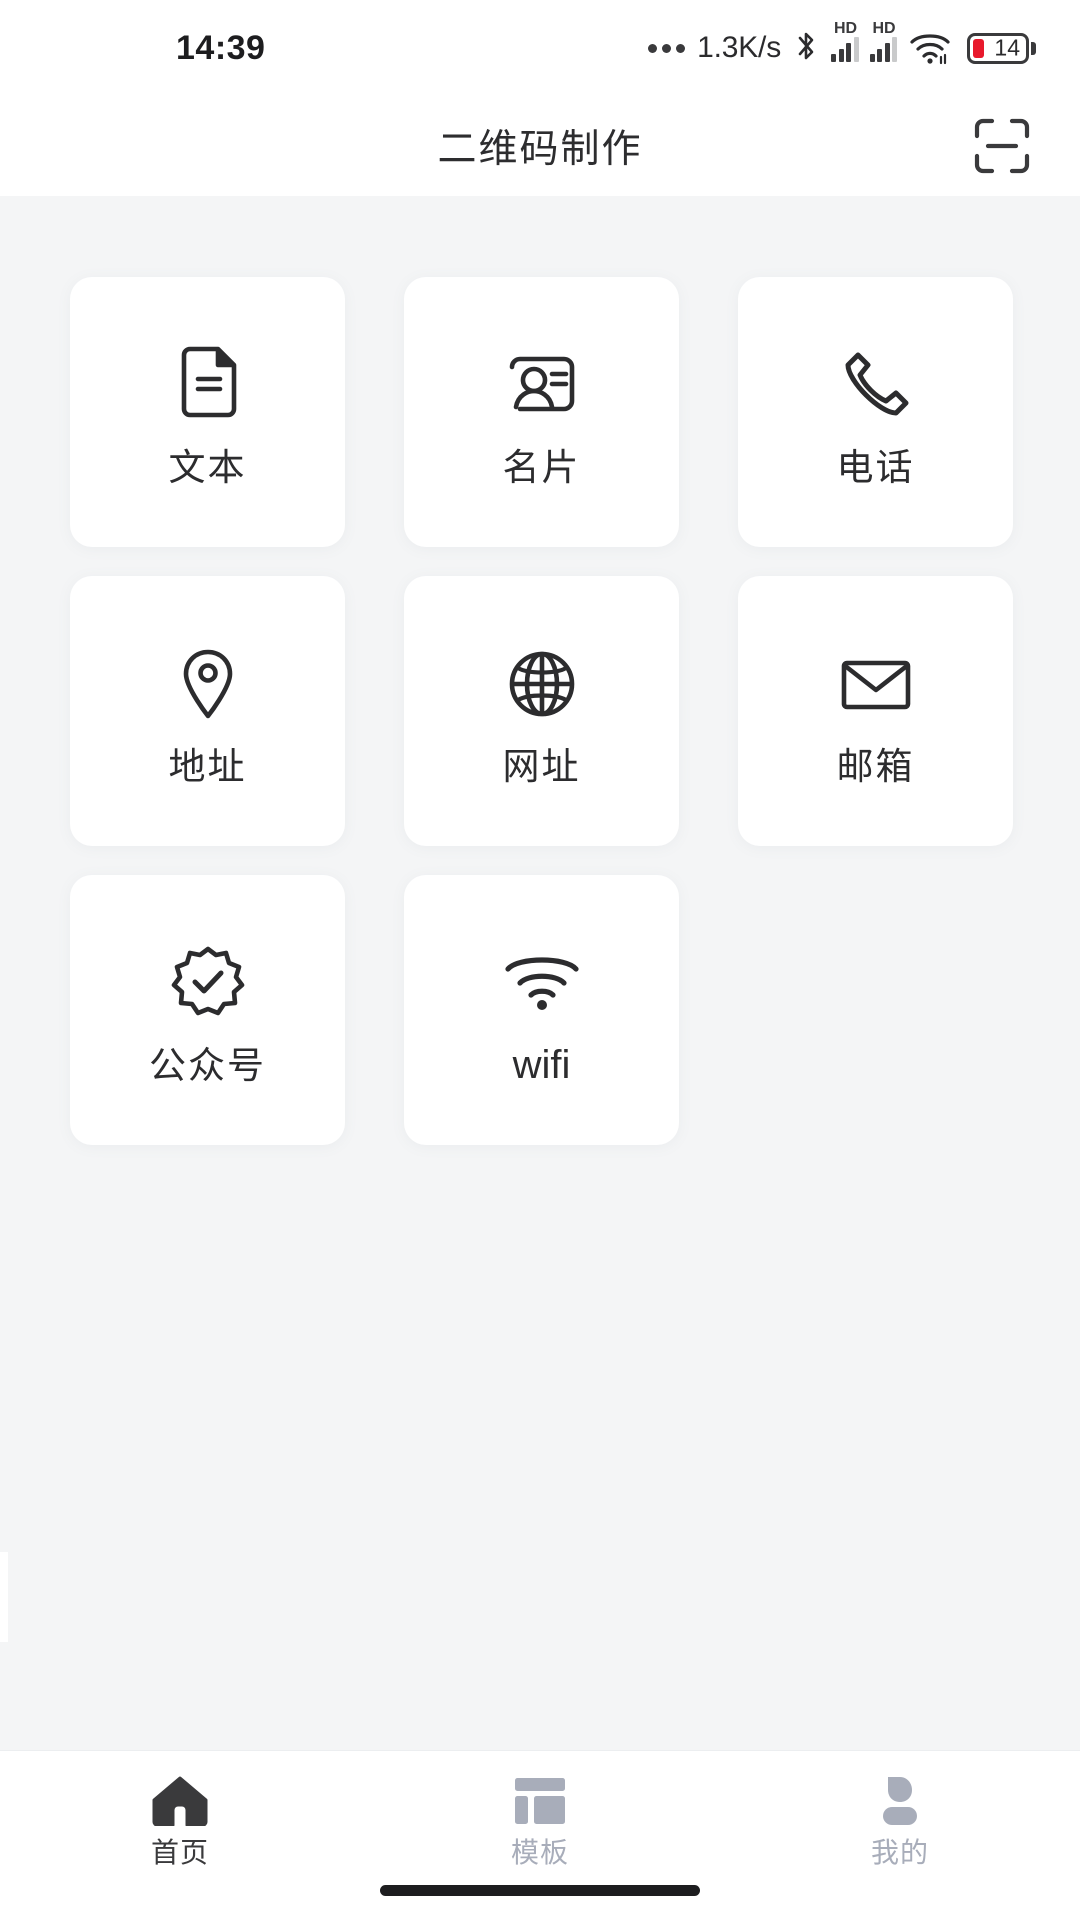 The image size is (1080, 1920). I want to click on sim1-signal-icon: HD, so click(845, 41).